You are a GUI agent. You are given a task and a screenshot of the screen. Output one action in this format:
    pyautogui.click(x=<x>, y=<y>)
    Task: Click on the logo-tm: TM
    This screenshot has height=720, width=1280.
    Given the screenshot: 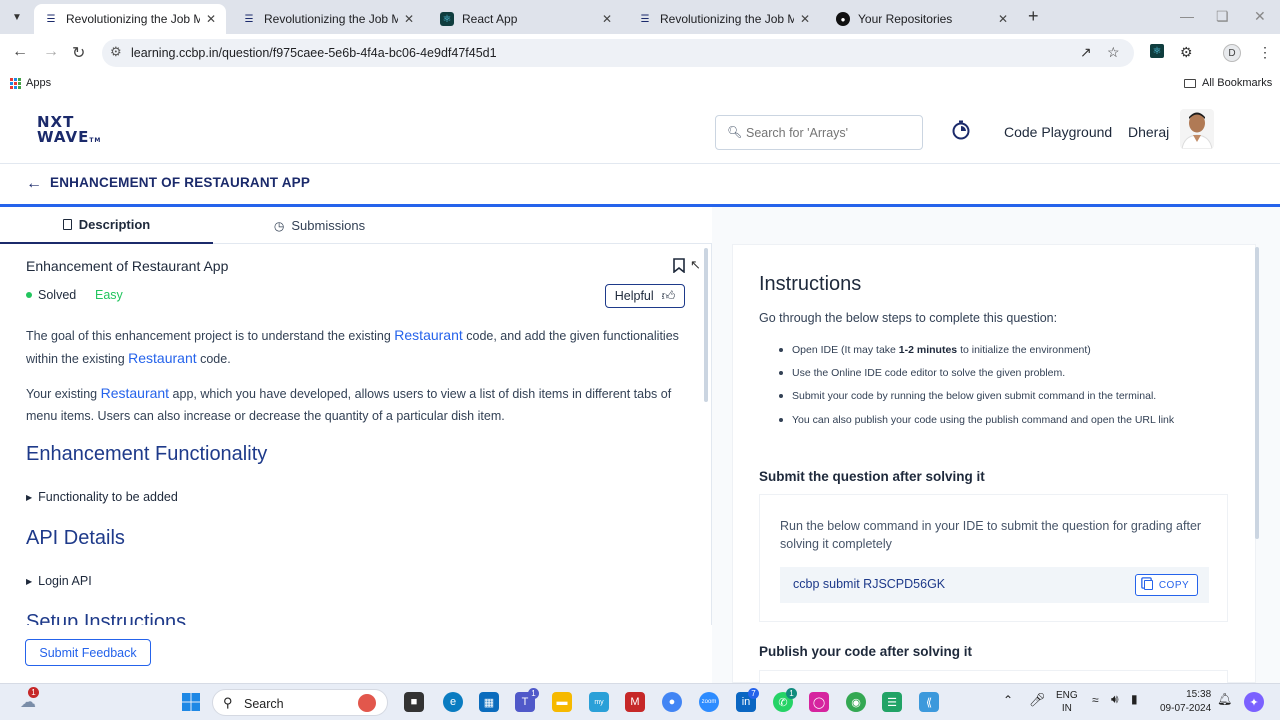 What is the action you would take?
    pyautogui.click(x=95, y=140)
    